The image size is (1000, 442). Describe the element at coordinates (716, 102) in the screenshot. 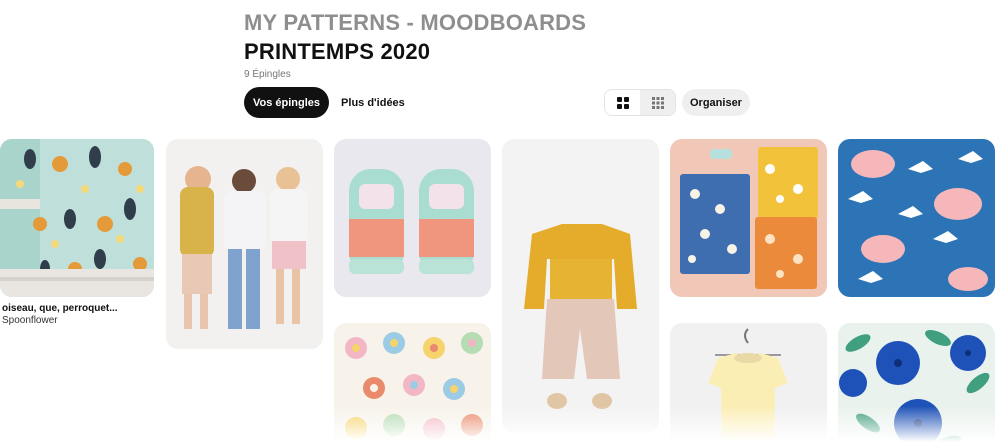

I see `organize-button: Organiser` at that location.